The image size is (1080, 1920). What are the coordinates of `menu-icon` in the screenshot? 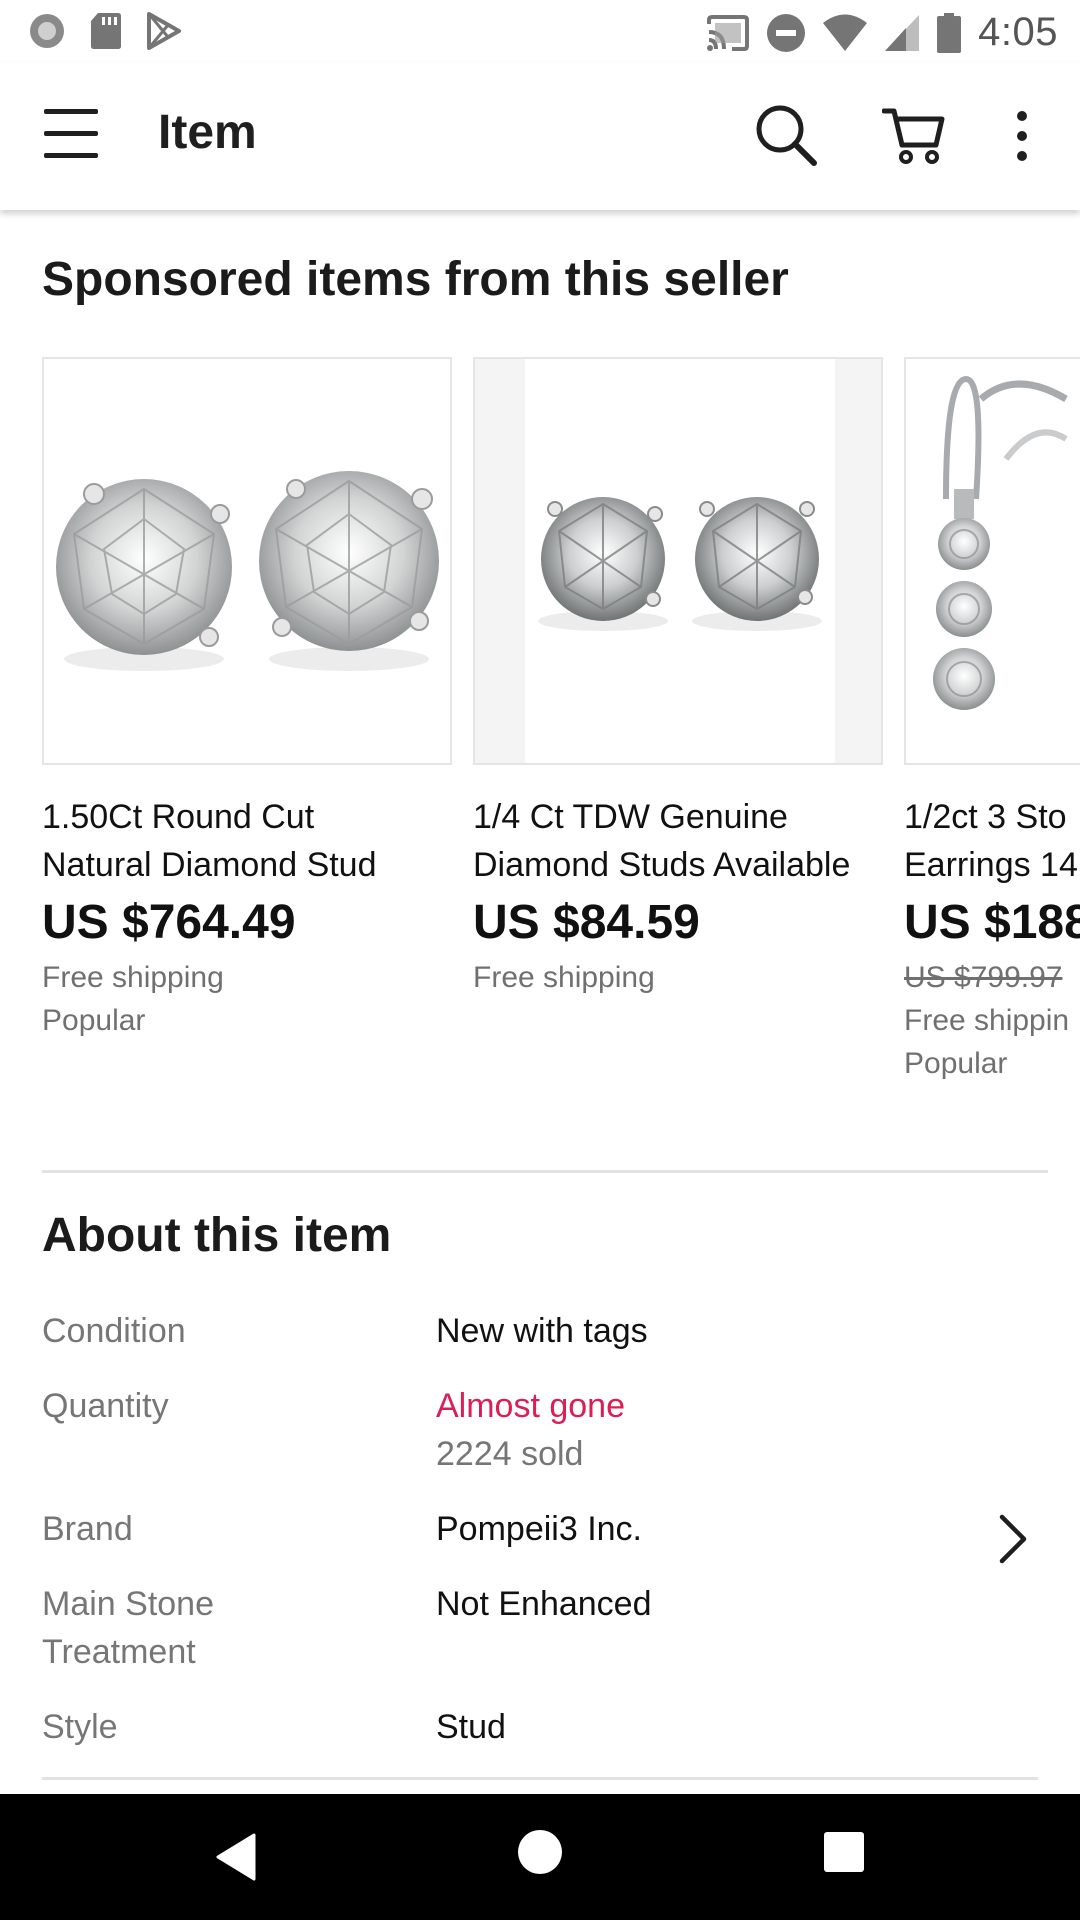 It's located at (72, 134).